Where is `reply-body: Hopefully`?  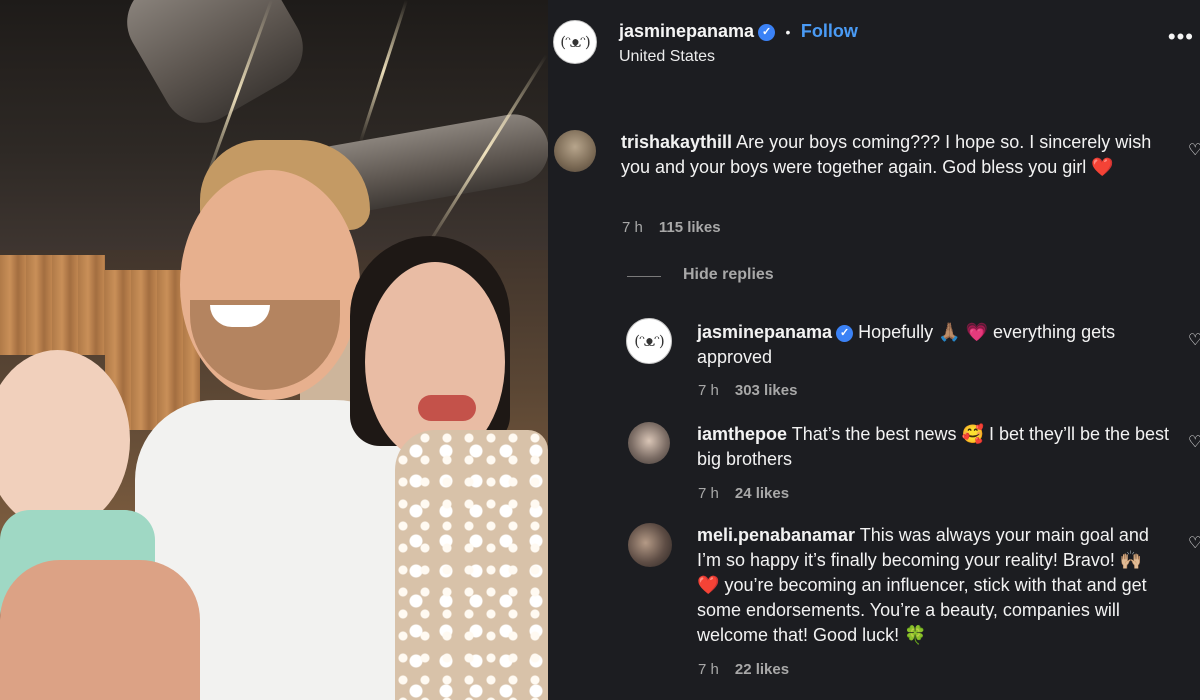
reply-body: Hopefully is located at coordinates (896, 332).